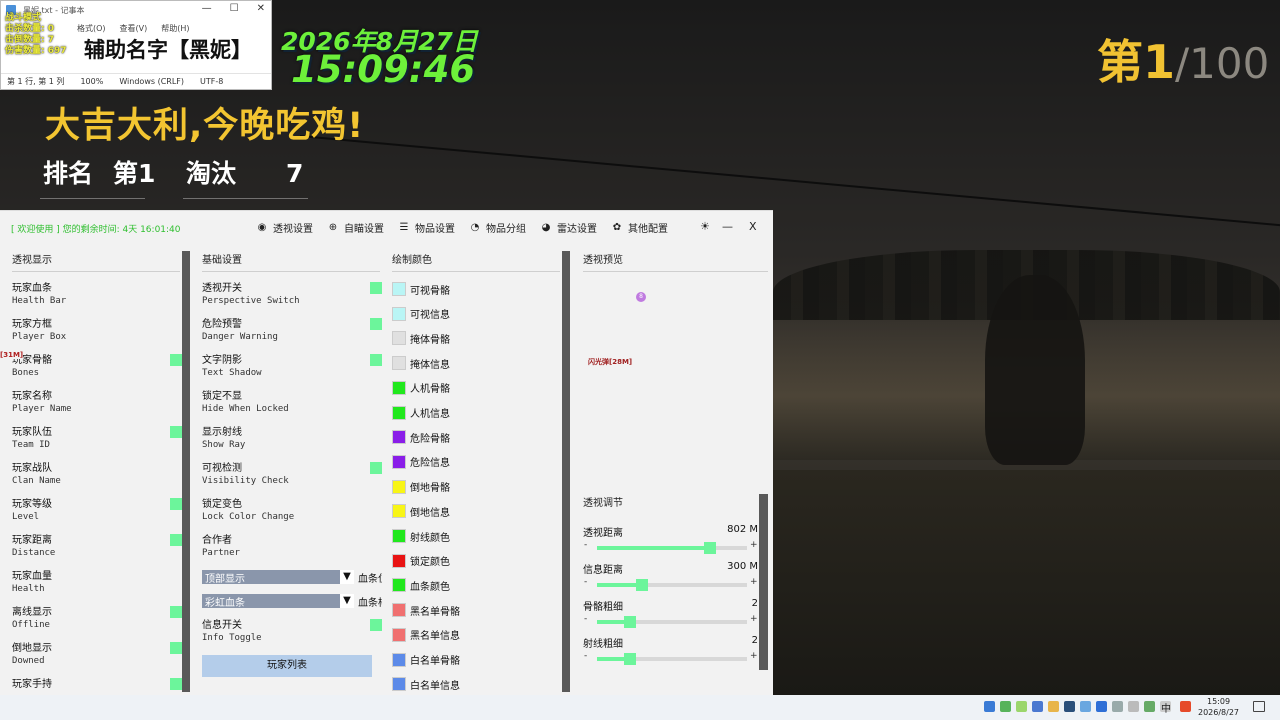 Image resolution: width=1280 pixels, height=720 pixels. Describe the element at coordinates (1053, 706) in the screenshot. I see `tray-cat-icon` at that location.